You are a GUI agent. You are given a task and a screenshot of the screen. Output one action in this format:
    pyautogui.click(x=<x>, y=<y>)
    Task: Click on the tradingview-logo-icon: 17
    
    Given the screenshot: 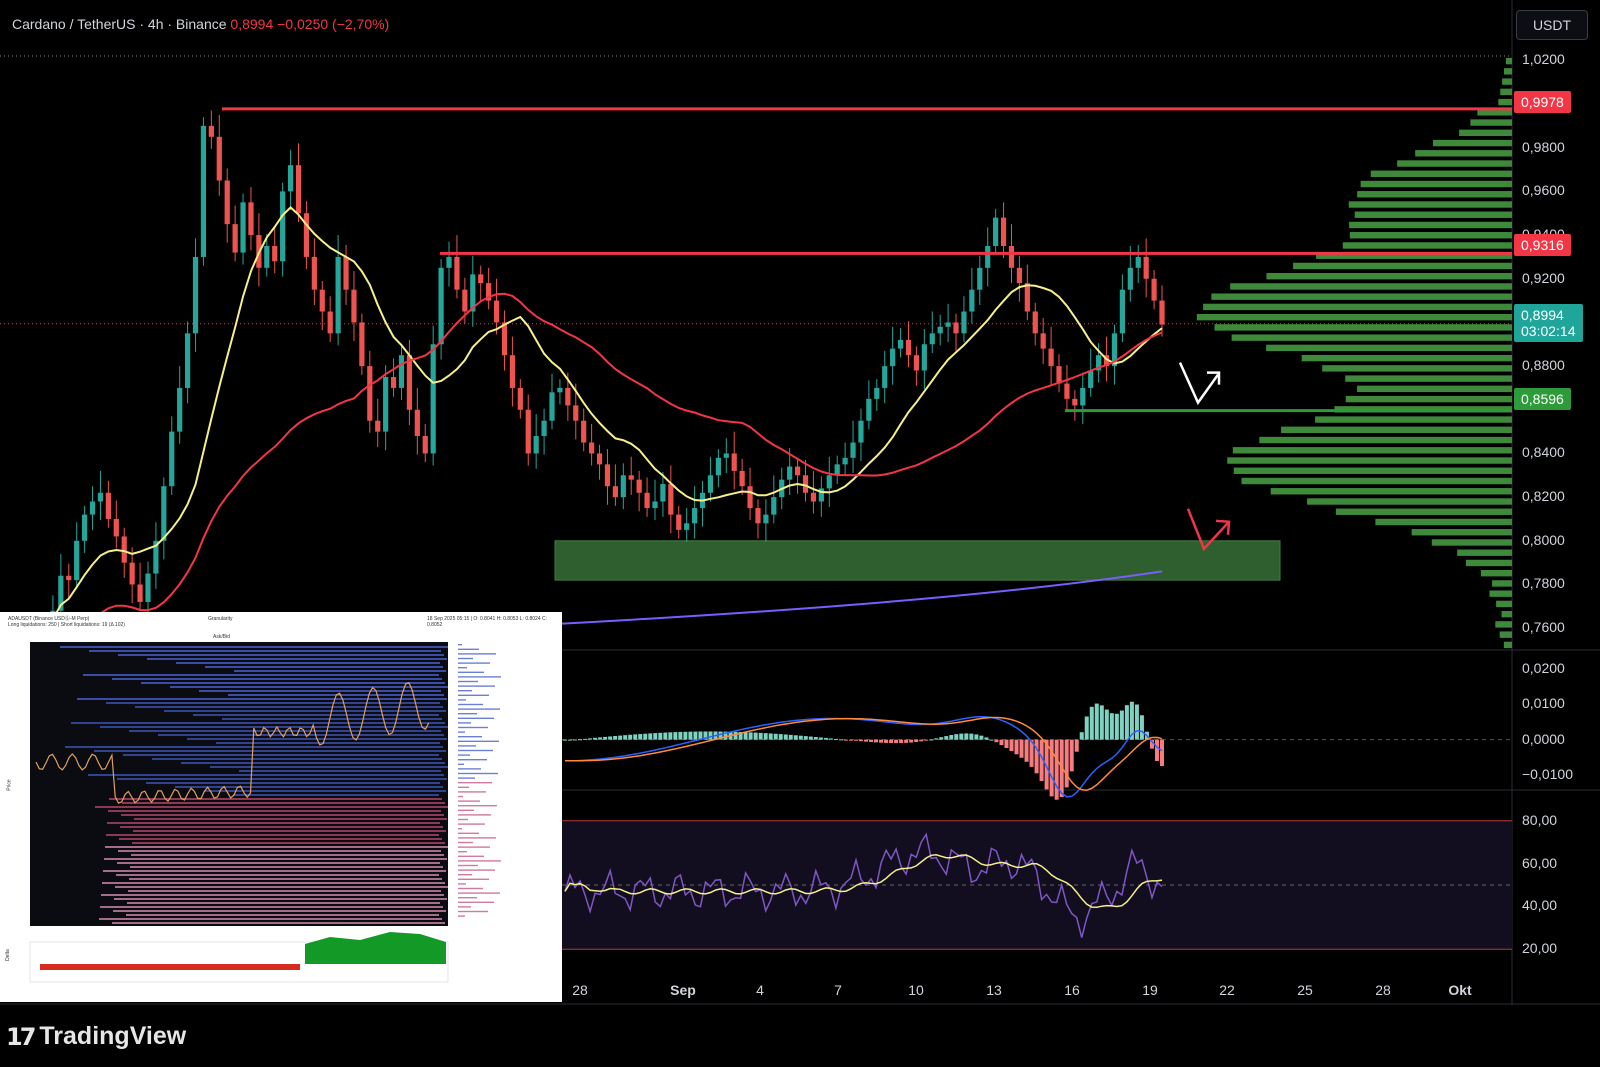 What is the action you would take?
    pyautogui.click(x=21, y=1036)
    